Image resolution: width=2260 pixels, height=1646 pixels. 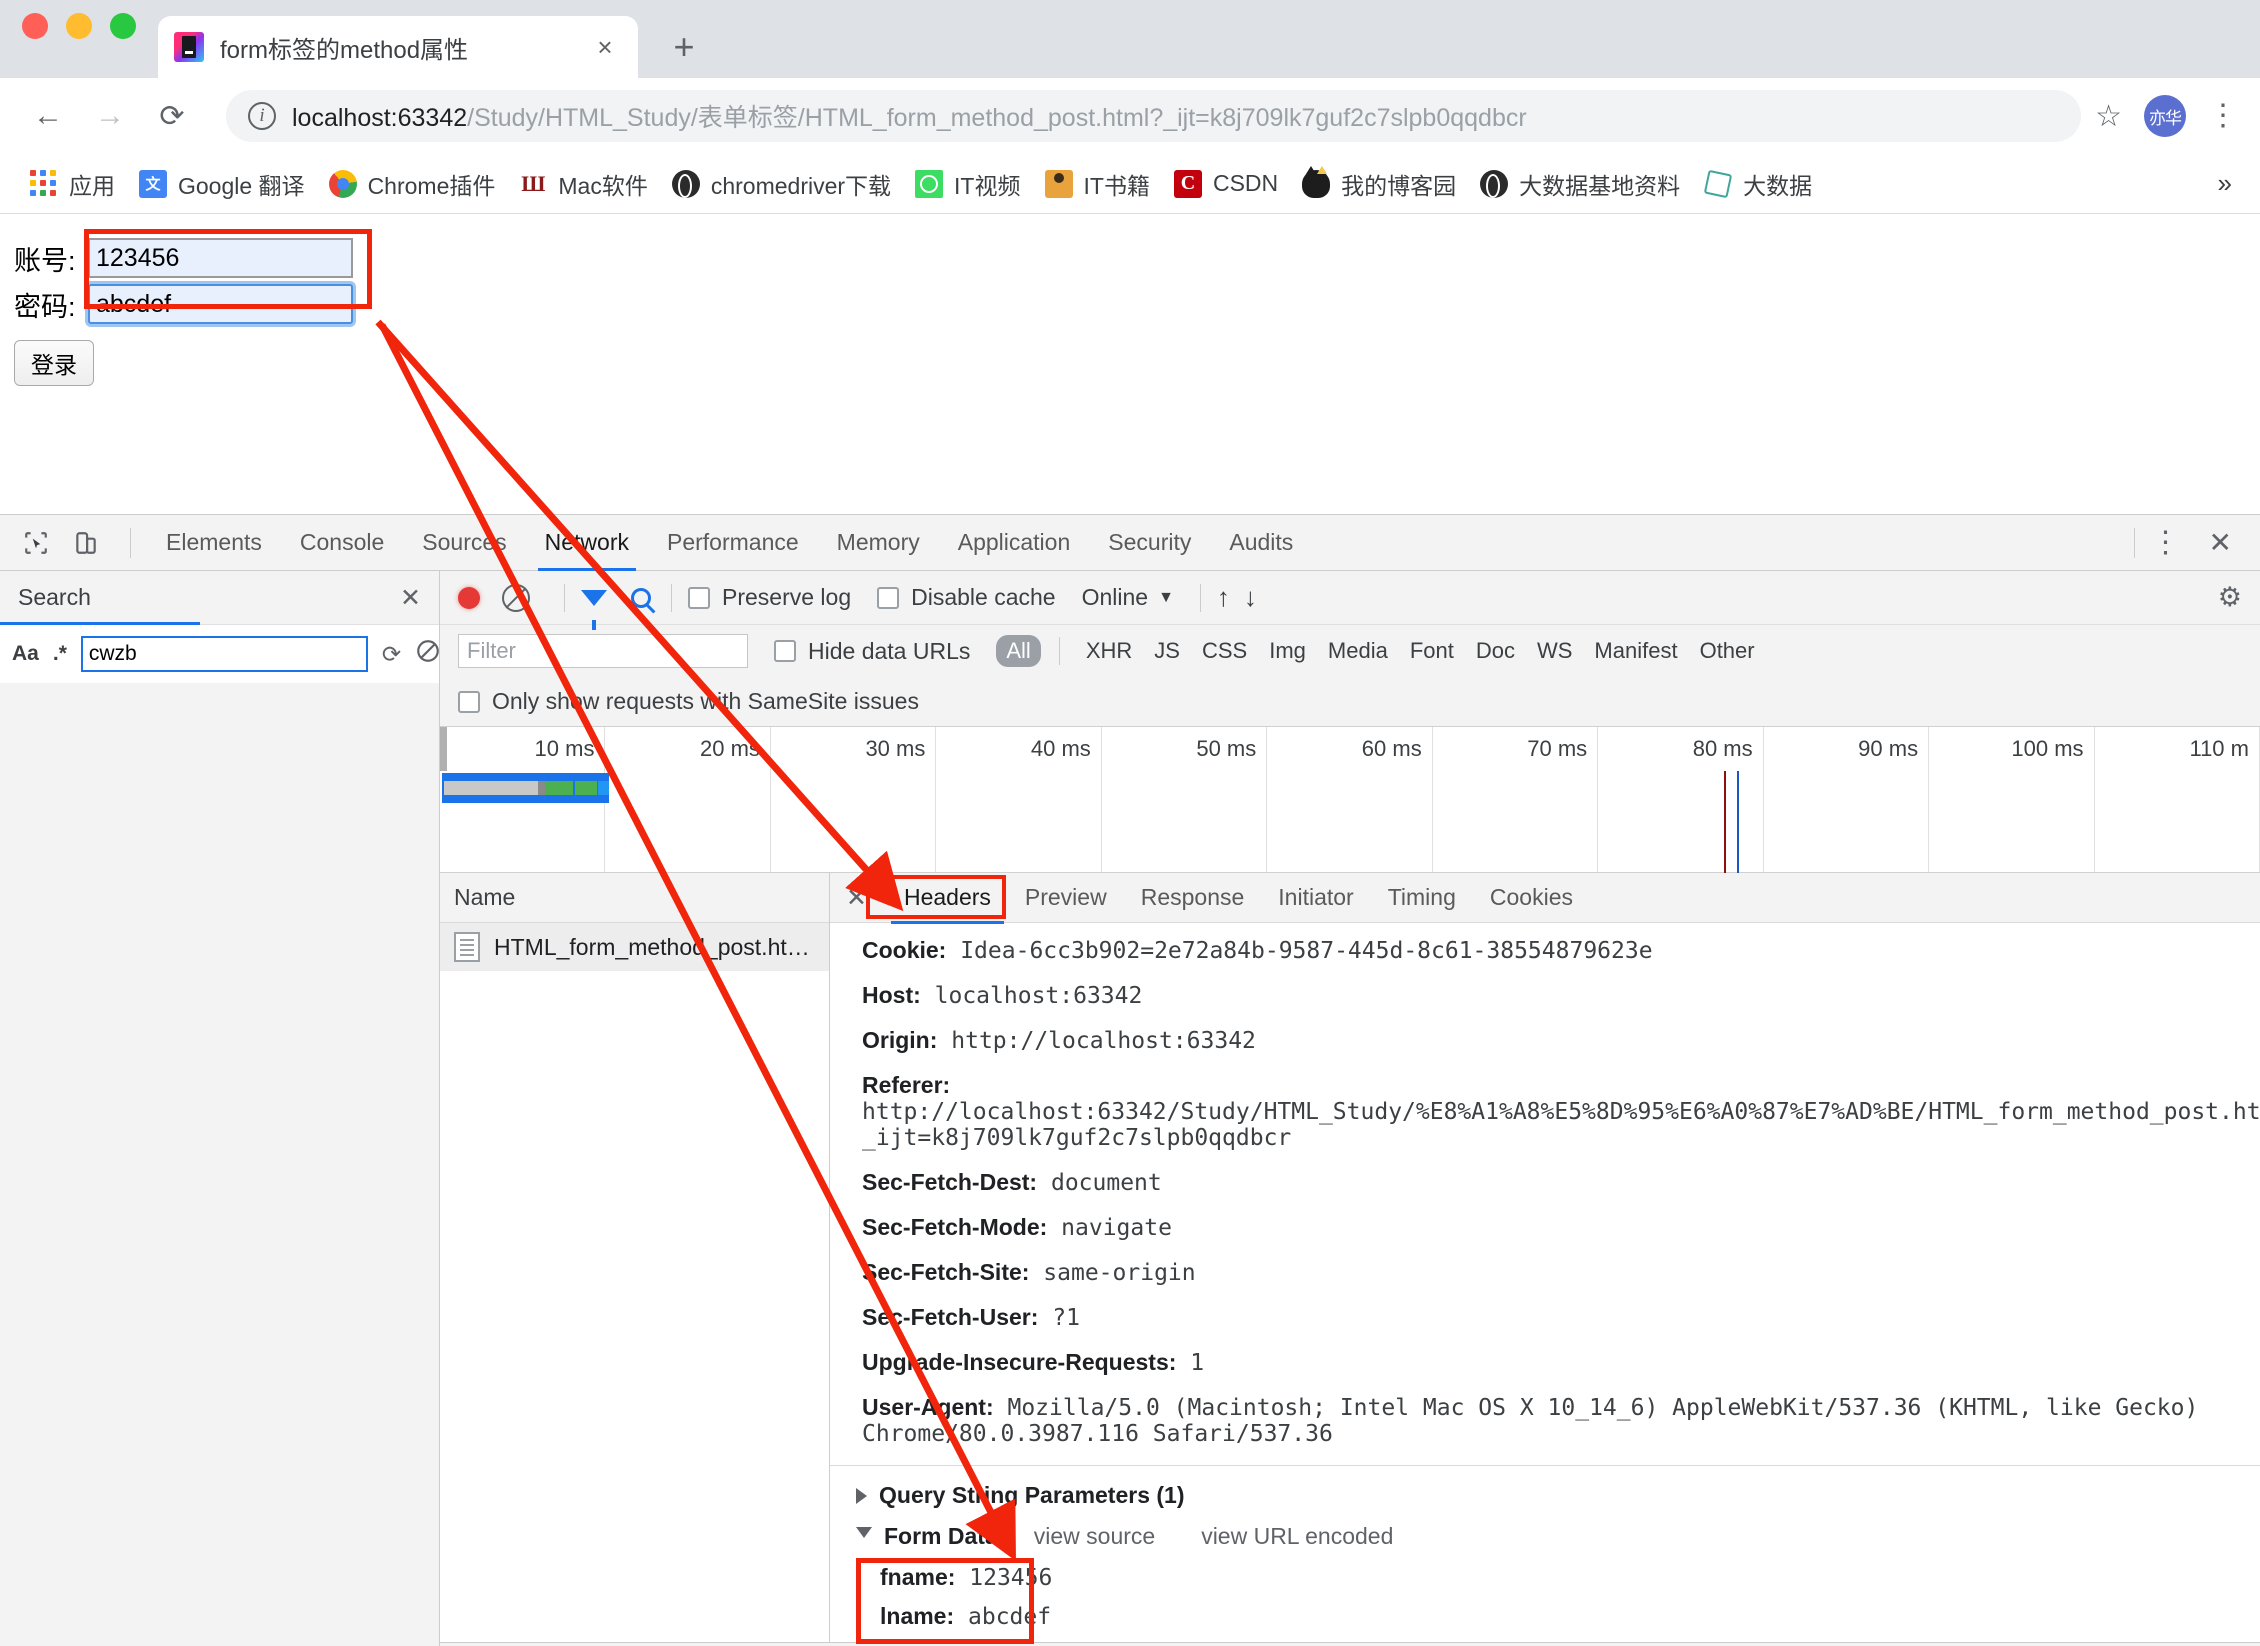 I want to click on tab-cookies: Cookies, so click(x=1531, y=898).